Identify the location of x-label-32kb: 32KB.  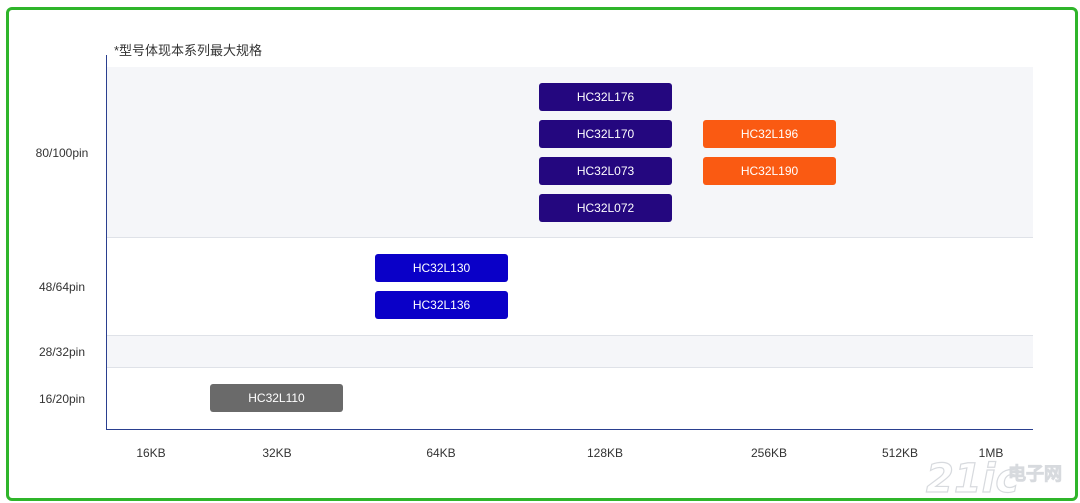
(277, 453).